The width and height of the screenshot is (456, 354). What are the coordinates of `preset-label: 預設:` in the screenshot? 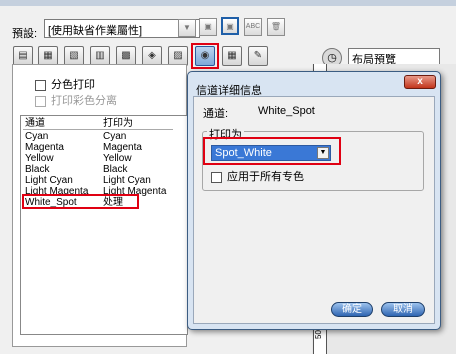 It's located at (25, 34).